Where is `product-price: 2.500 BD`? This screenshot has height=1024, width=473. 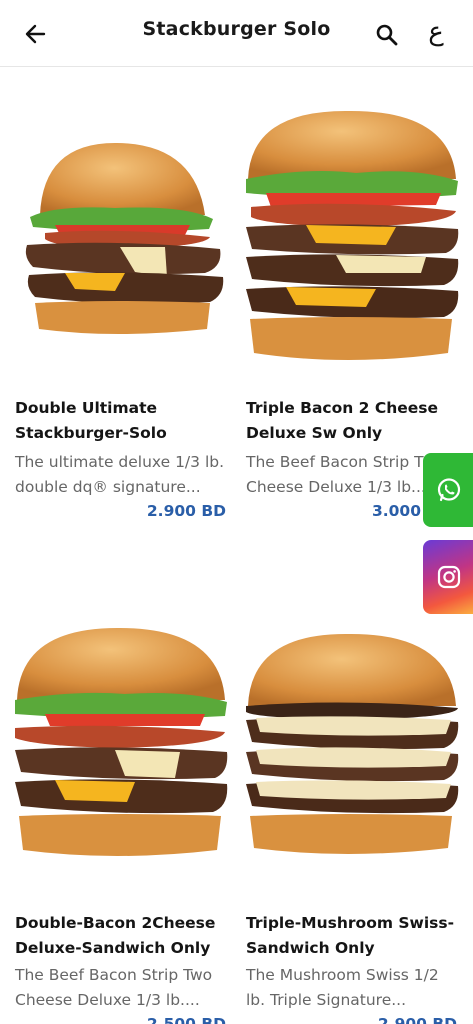 product-price: 2.500 BD is located at coordinates (186, 1019).